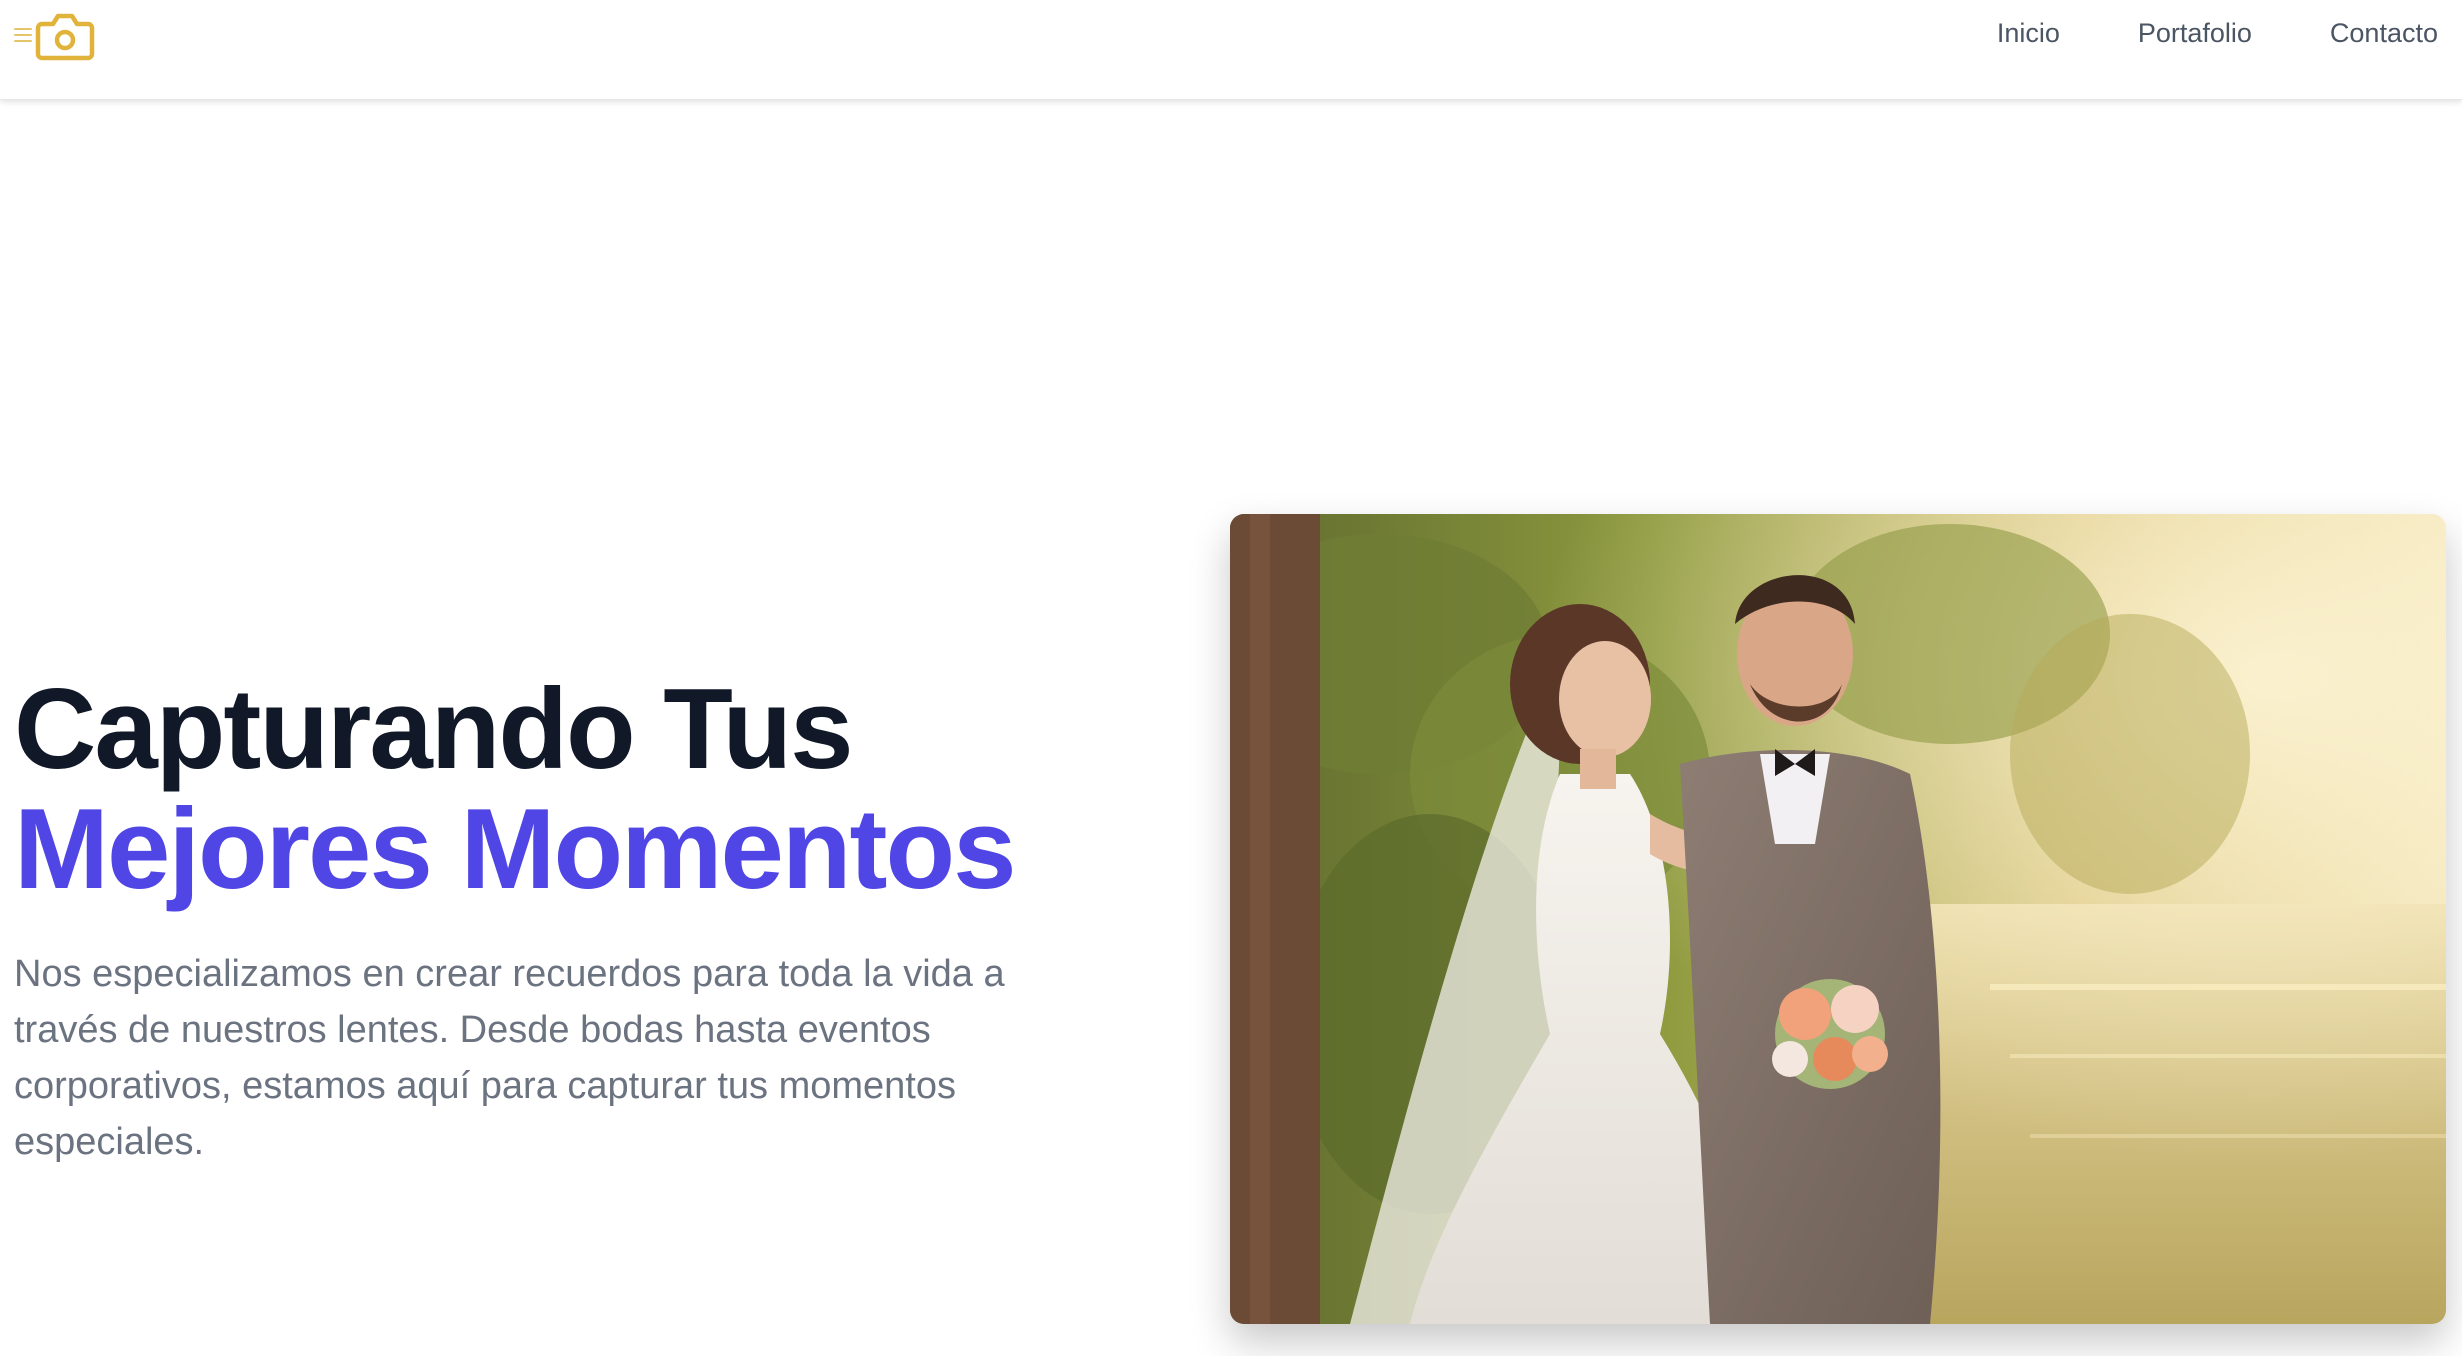 The height and width of the screenshot is (1356, 2462). What do you see at coordinates (65, 36) in the screenshot?
I see `camera-icon` at bounding box center [65, 36].